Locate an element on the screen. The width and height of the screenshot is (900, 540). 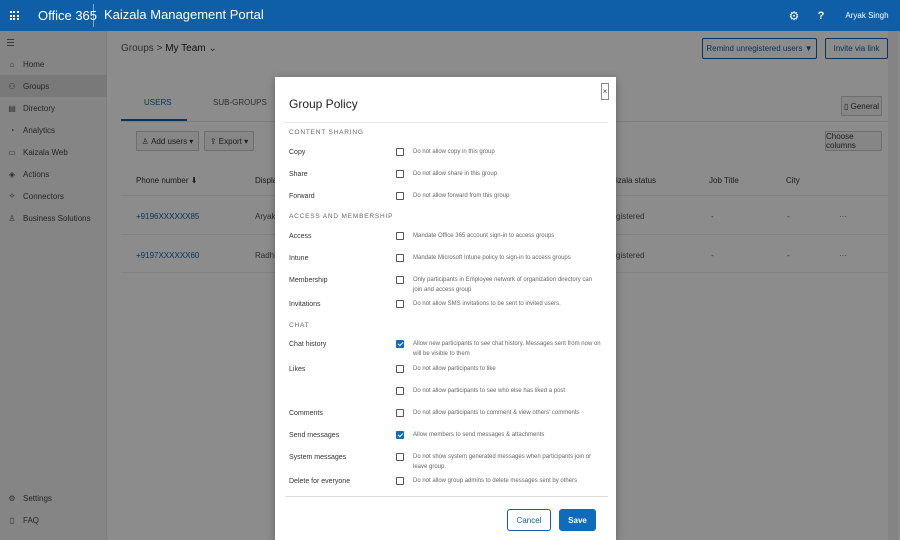
policy-label: Comments is located at coordinates (306, 413).